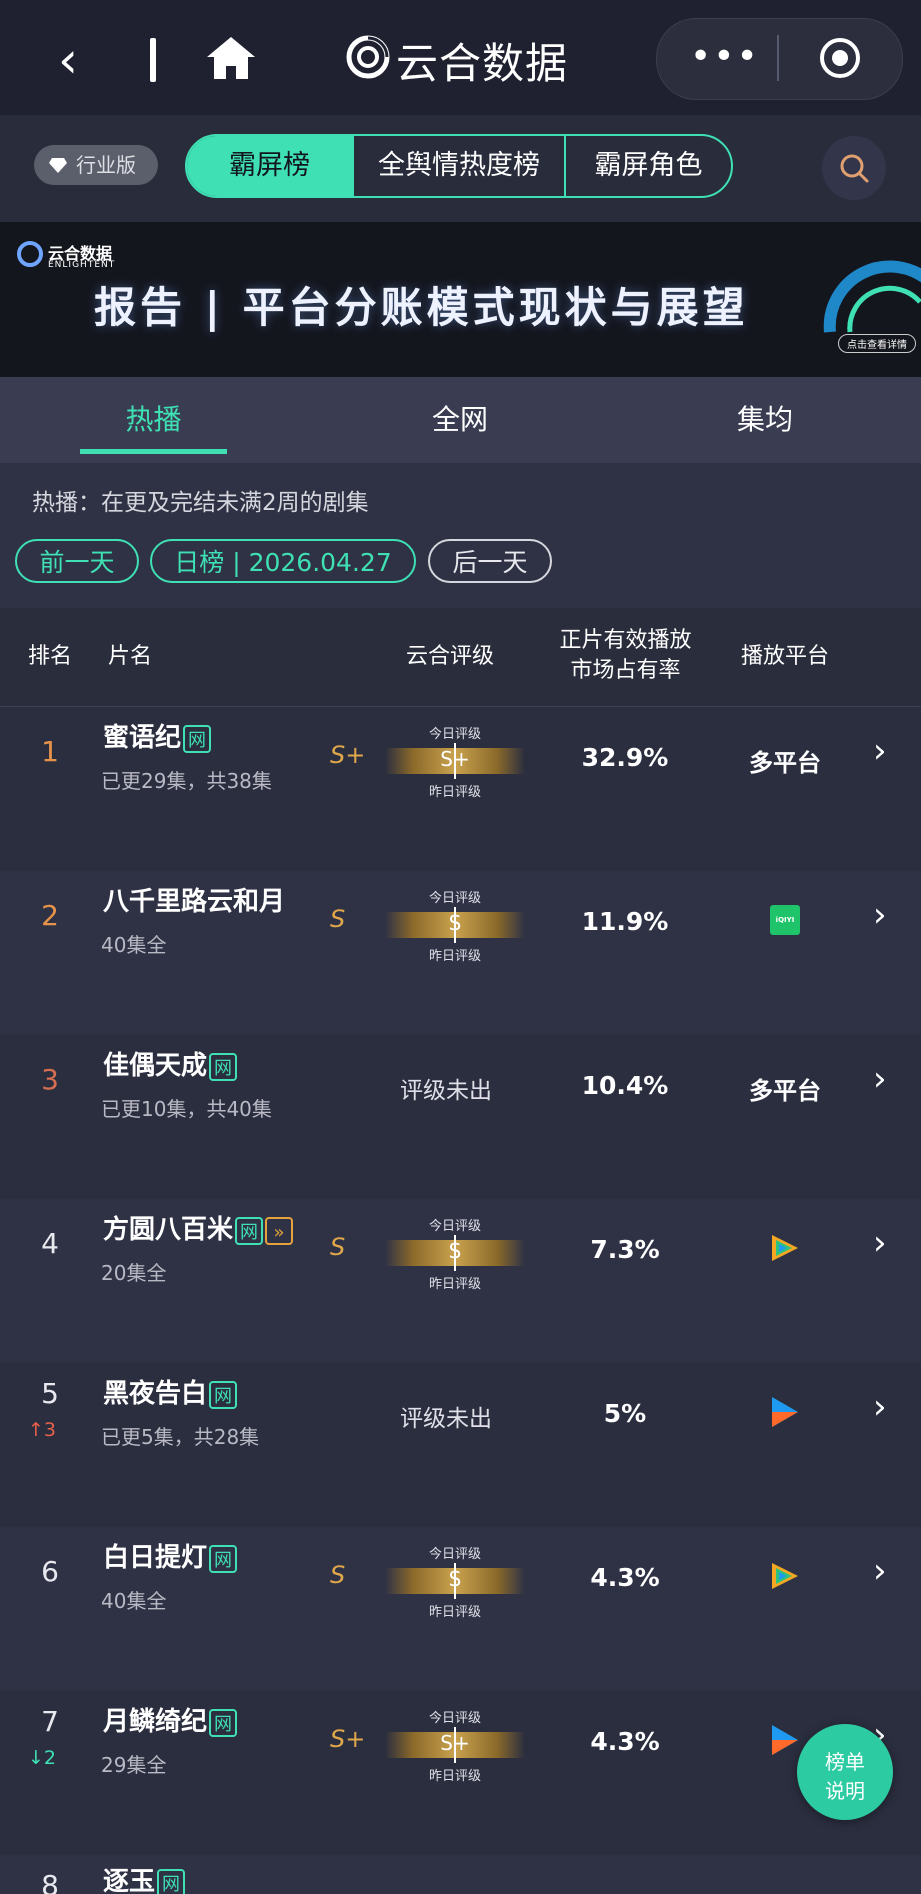  What do you see at coordinates (421, 307) in the screenshot?
I see `banner-headline: 报告 | 平台分账模式现状与展望` at bounding box center [421, 307].